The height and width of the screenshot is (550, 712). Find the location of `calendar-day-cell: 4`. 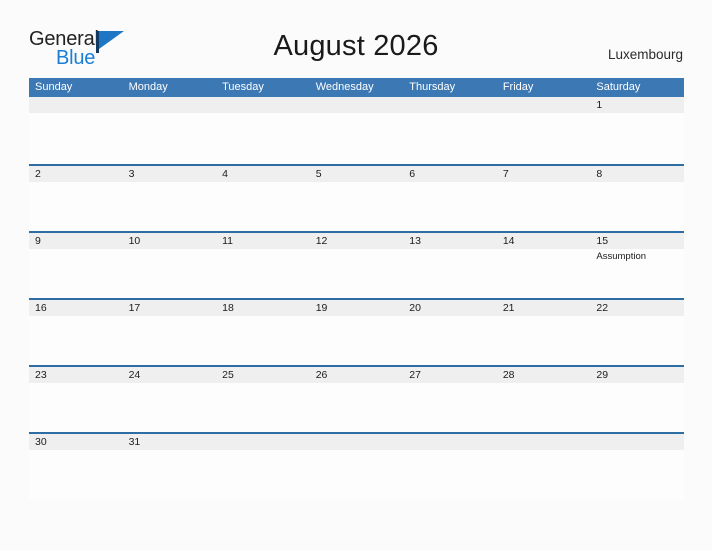

calendar-day-cell: 4 is located at coordinates (263, 198).